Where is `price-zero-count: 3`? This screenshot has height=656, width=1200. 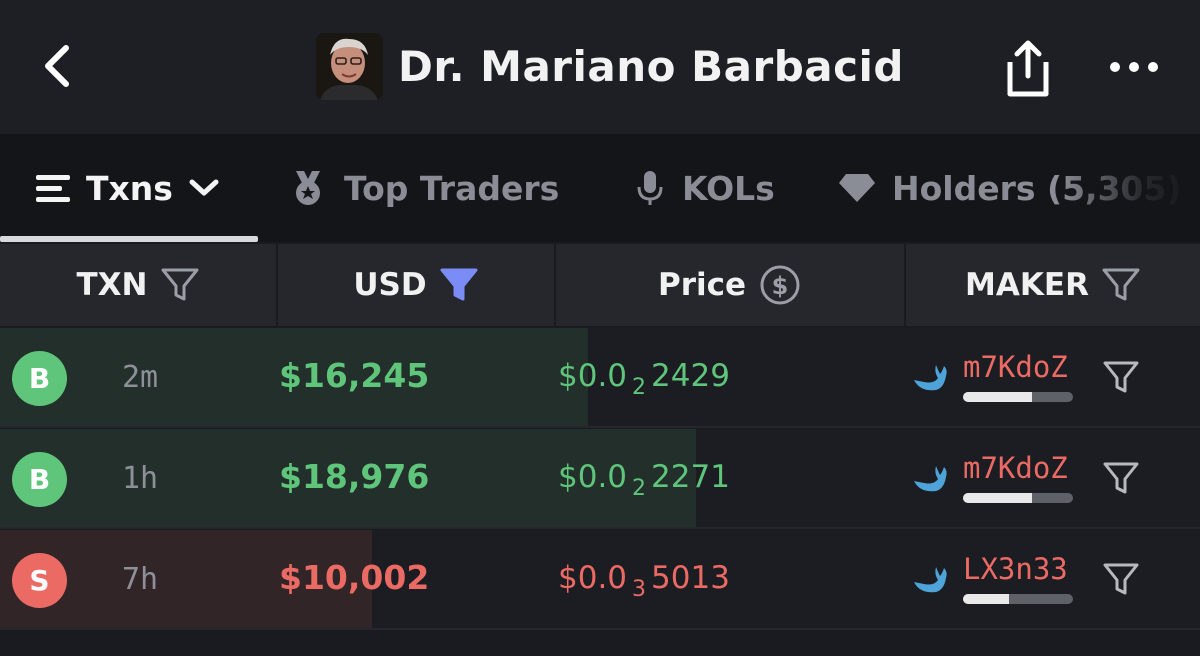 price-zero-count: 3 is located at coordinates (639, 589).